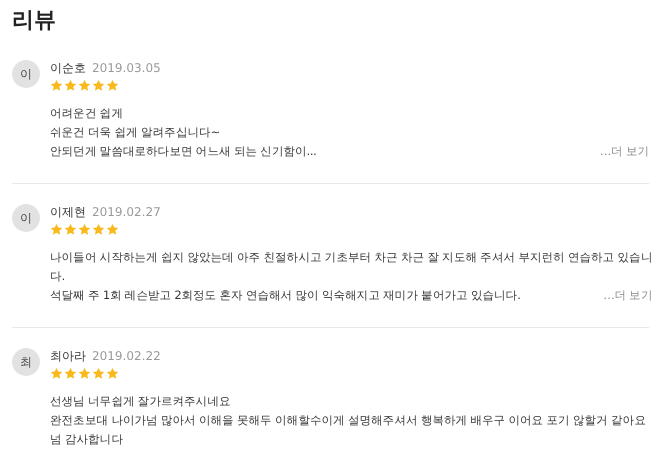 This screenshot has height=468, width=657. Describe the element at coordinates (126, 68) in the screenshot. I see `review-date: 2019.03.05` at that location.